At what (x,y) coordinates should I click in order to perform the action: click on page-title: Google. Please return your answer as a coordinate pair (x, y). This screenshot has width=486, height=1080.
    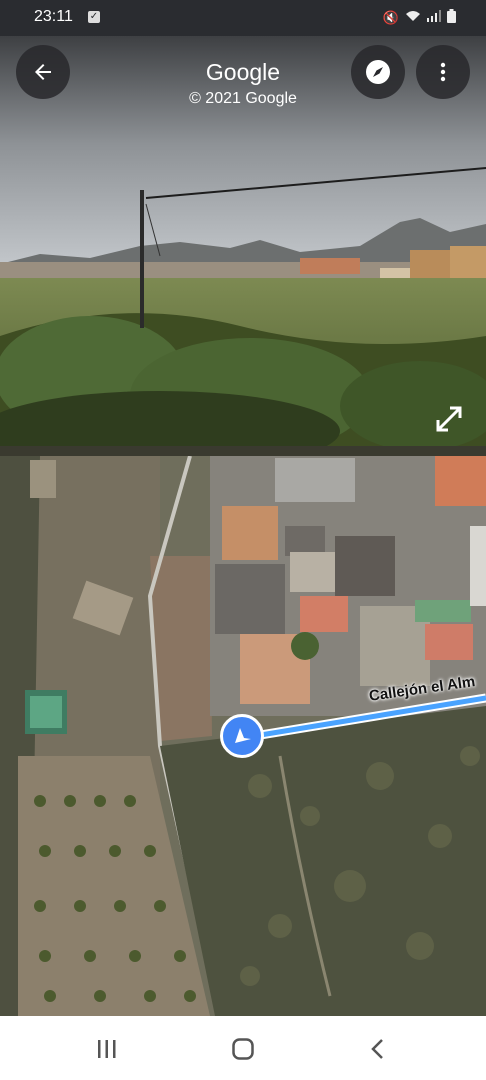
    Looking at the image, I should click on (243, 72).